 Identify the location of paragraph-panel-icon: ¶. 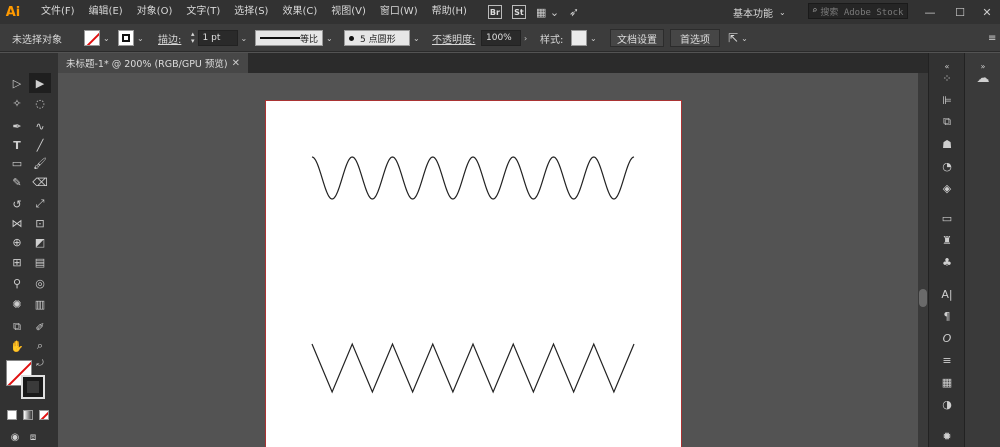
(947, 316).